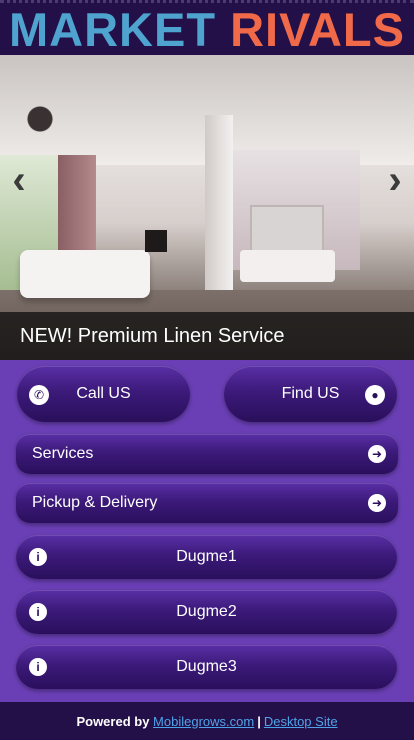  Describe the element at coordinates (63, 453) in the screenshot. I see `services-label: Services` at that location.